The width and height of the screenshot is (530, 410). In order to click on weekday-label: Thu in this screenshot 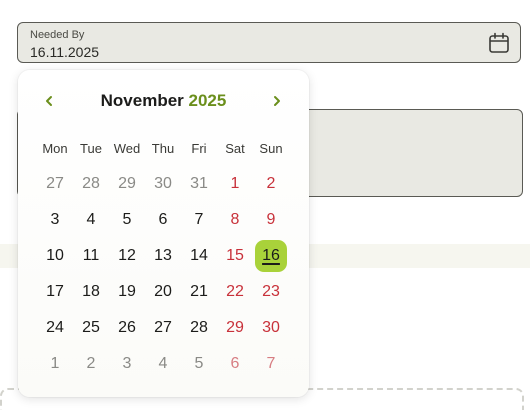, I will do `click(163, 148)`.